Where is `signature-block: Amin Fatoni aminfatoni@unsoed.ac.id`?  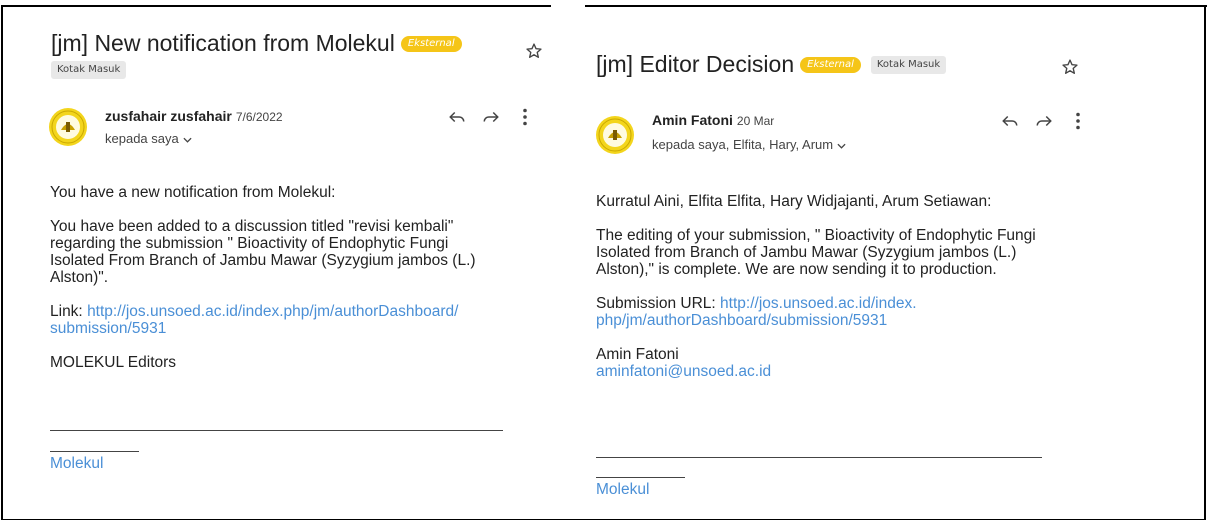
signature-block: Amin Fatoni aminfatoni@unsoed.ac.id is located at coordinates (876, 363).